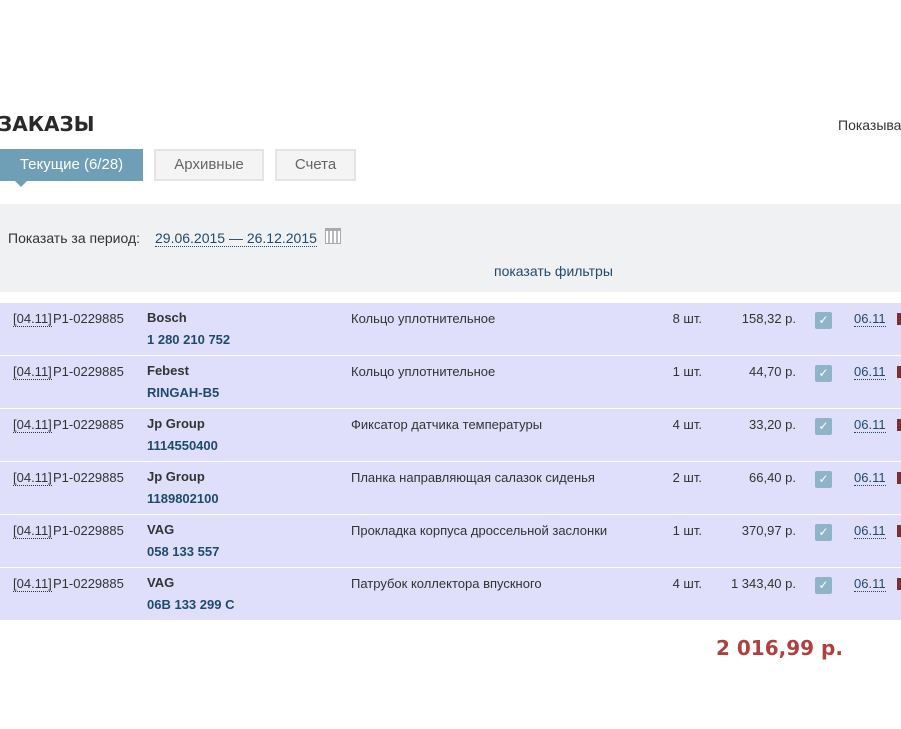  I want to click on price: 1 343,40 р., so click(763, 583).